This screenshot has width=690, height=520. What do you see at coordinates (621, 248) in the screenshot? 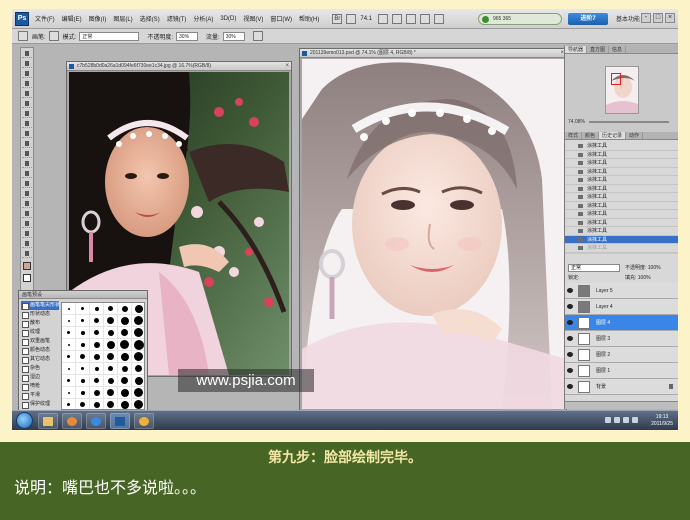
I see `history-item-undone: 涂抹工具` at bounding box center [621, 248].